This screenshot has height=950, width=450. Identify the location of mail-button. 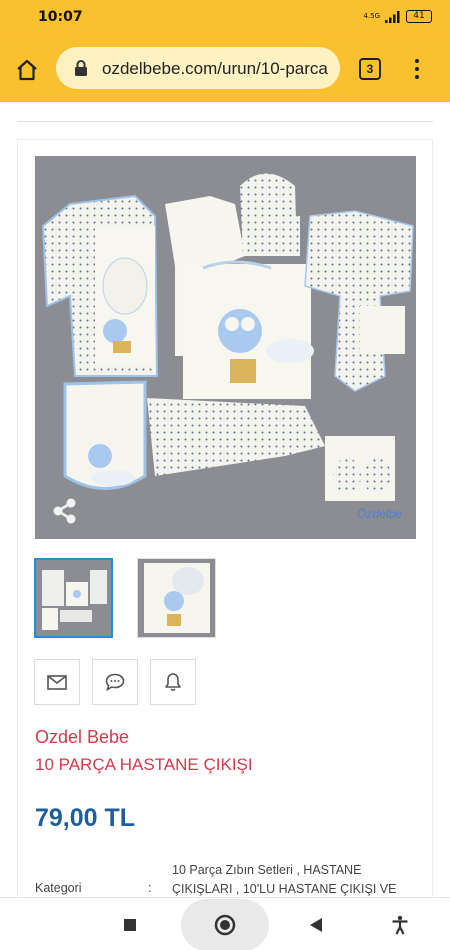
(57, 682).